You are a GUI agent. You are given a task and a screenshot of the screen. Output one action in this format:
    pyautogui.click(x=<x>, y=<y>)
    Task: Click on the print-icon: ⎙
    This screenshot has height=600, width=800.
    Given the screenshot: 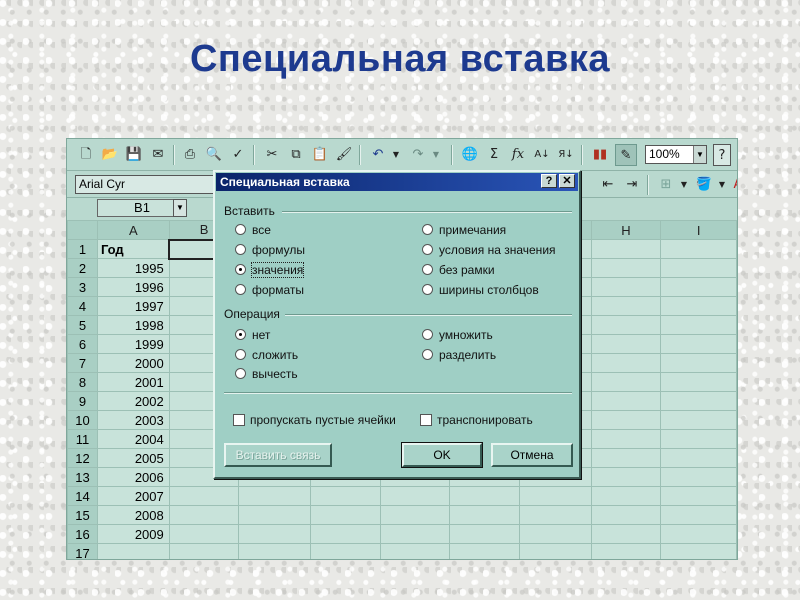 What is the action you would take?
    pyautogui.click(x=190, y=155)
    